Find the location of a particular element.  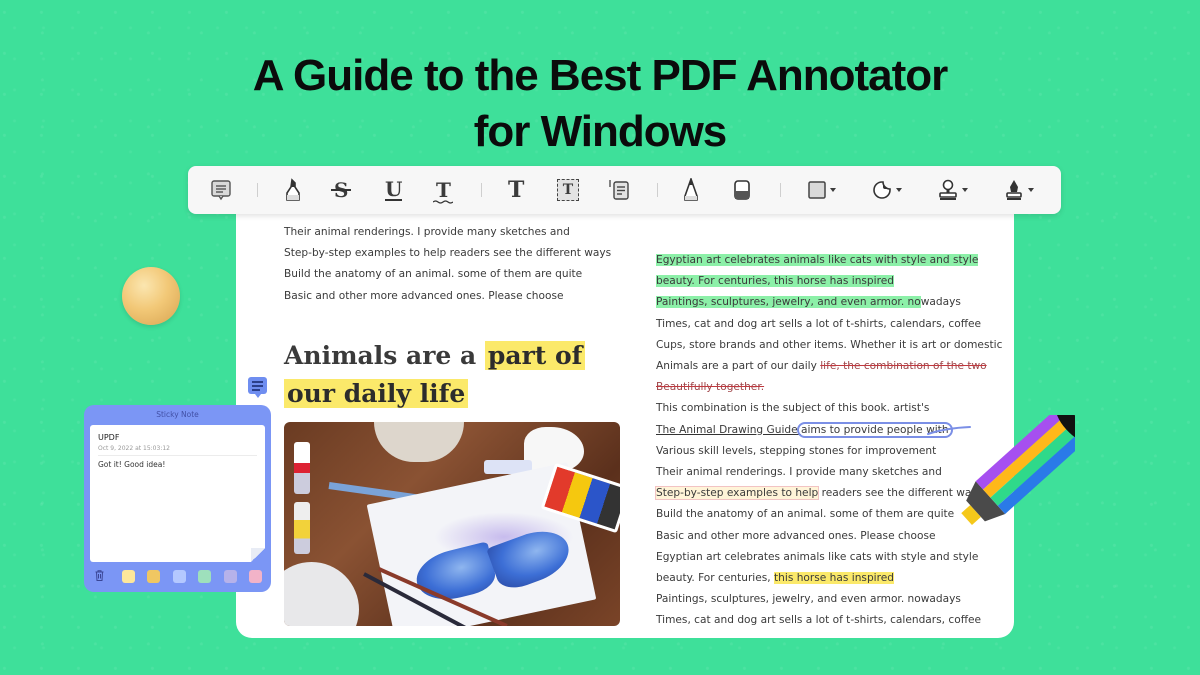

heading-highlight: part of is located at coordinates (535, 355).